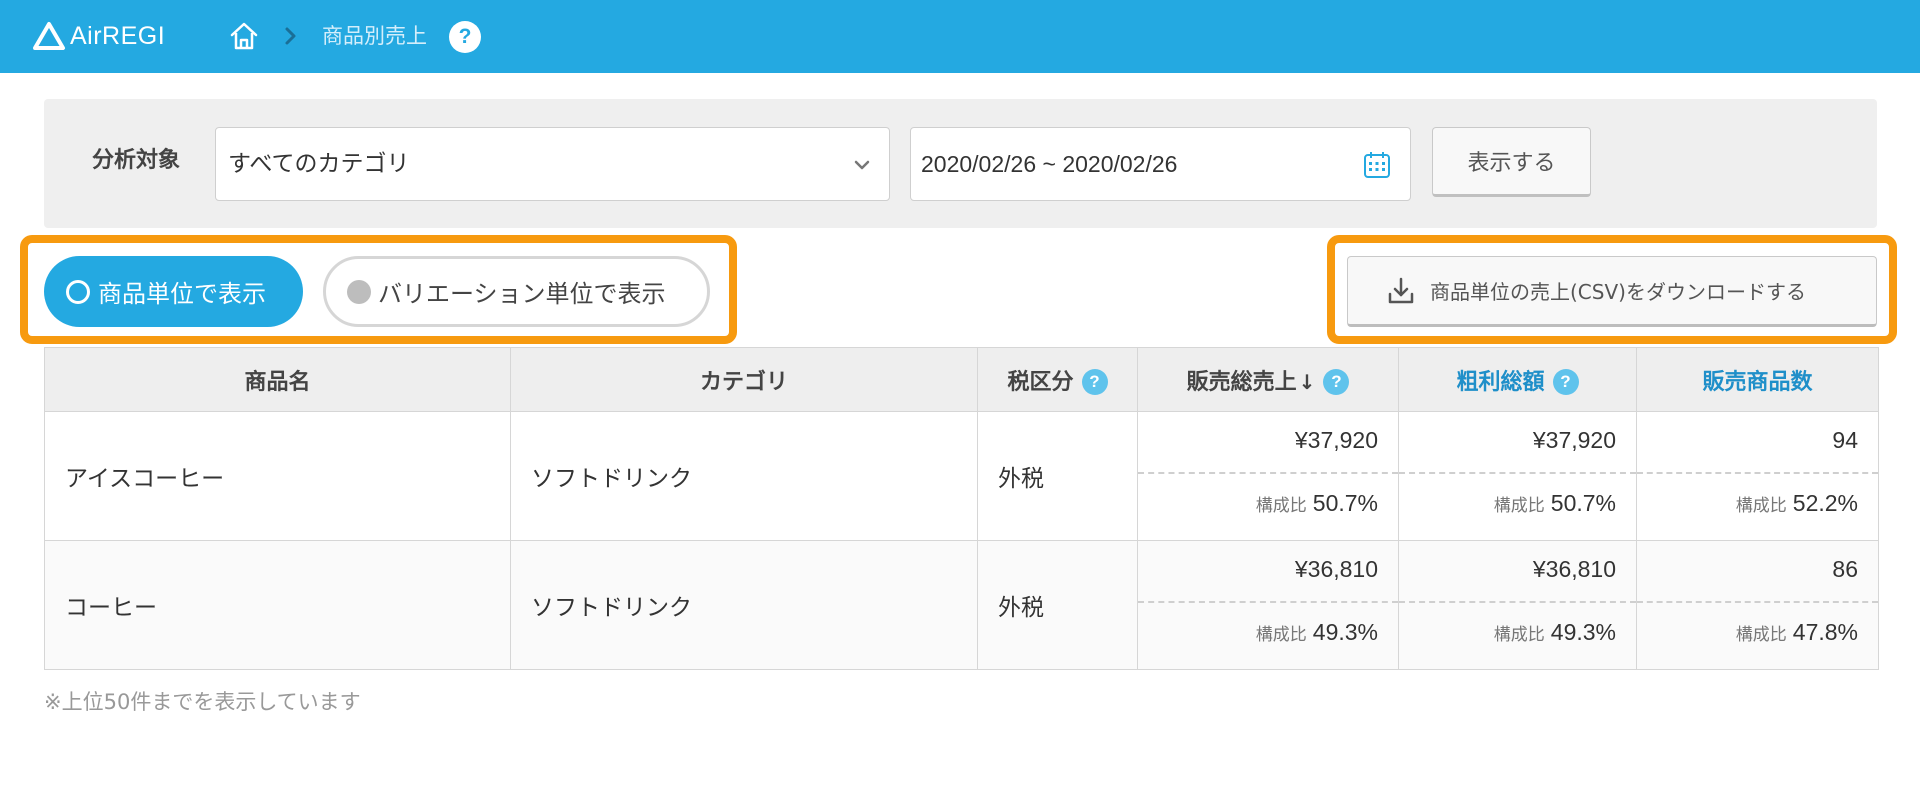  I want to click on category-select: すべてのカテゴリ, so click(552, 164).